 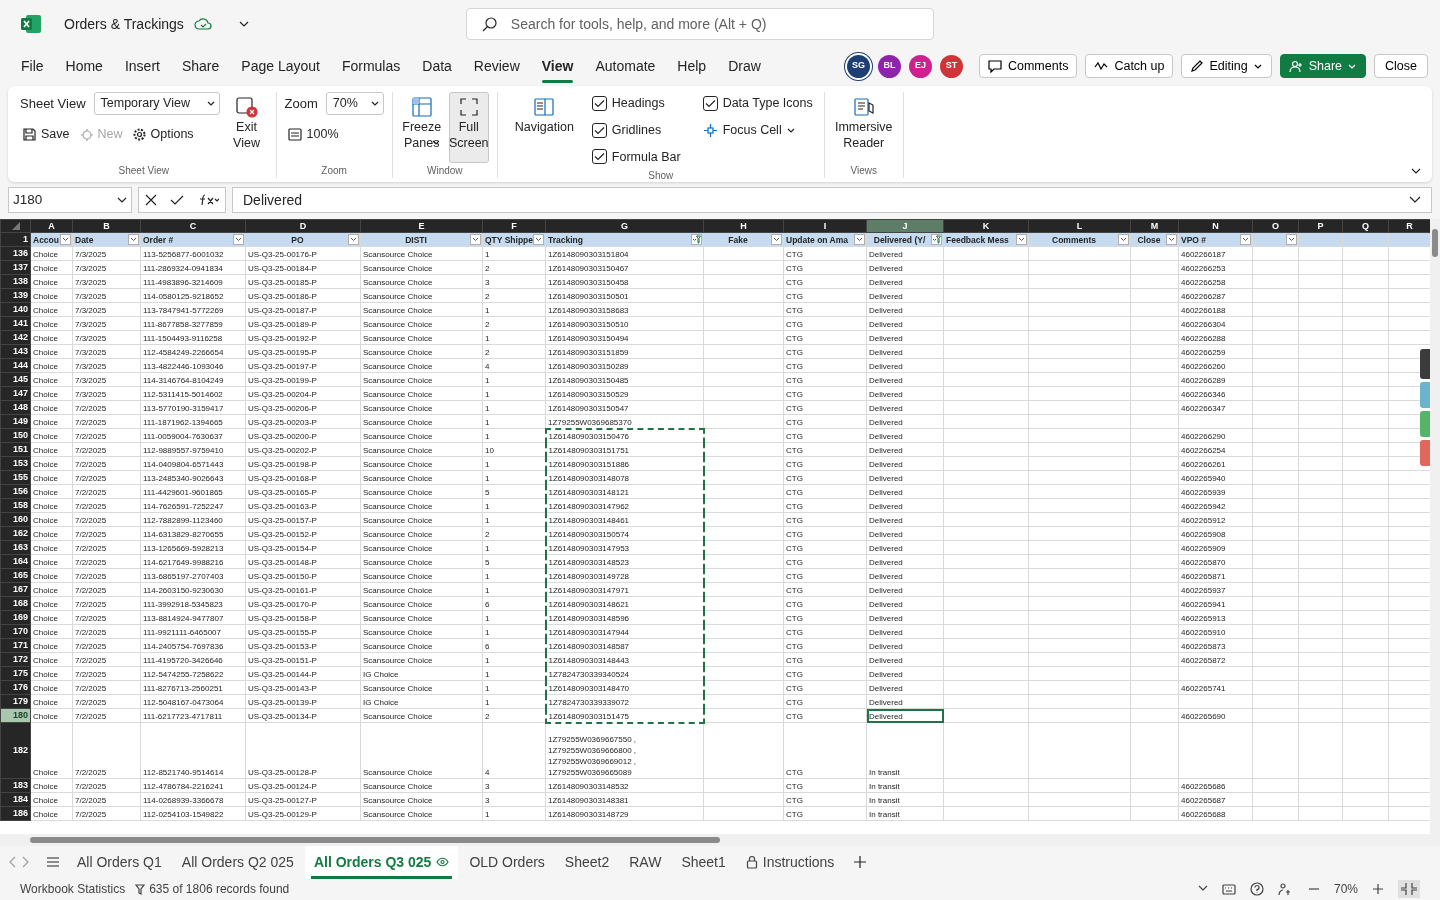 What do you see at coordinates (46, 134) in the screenshot?
I see `save-button: Save` at bounding box center [46, 134].